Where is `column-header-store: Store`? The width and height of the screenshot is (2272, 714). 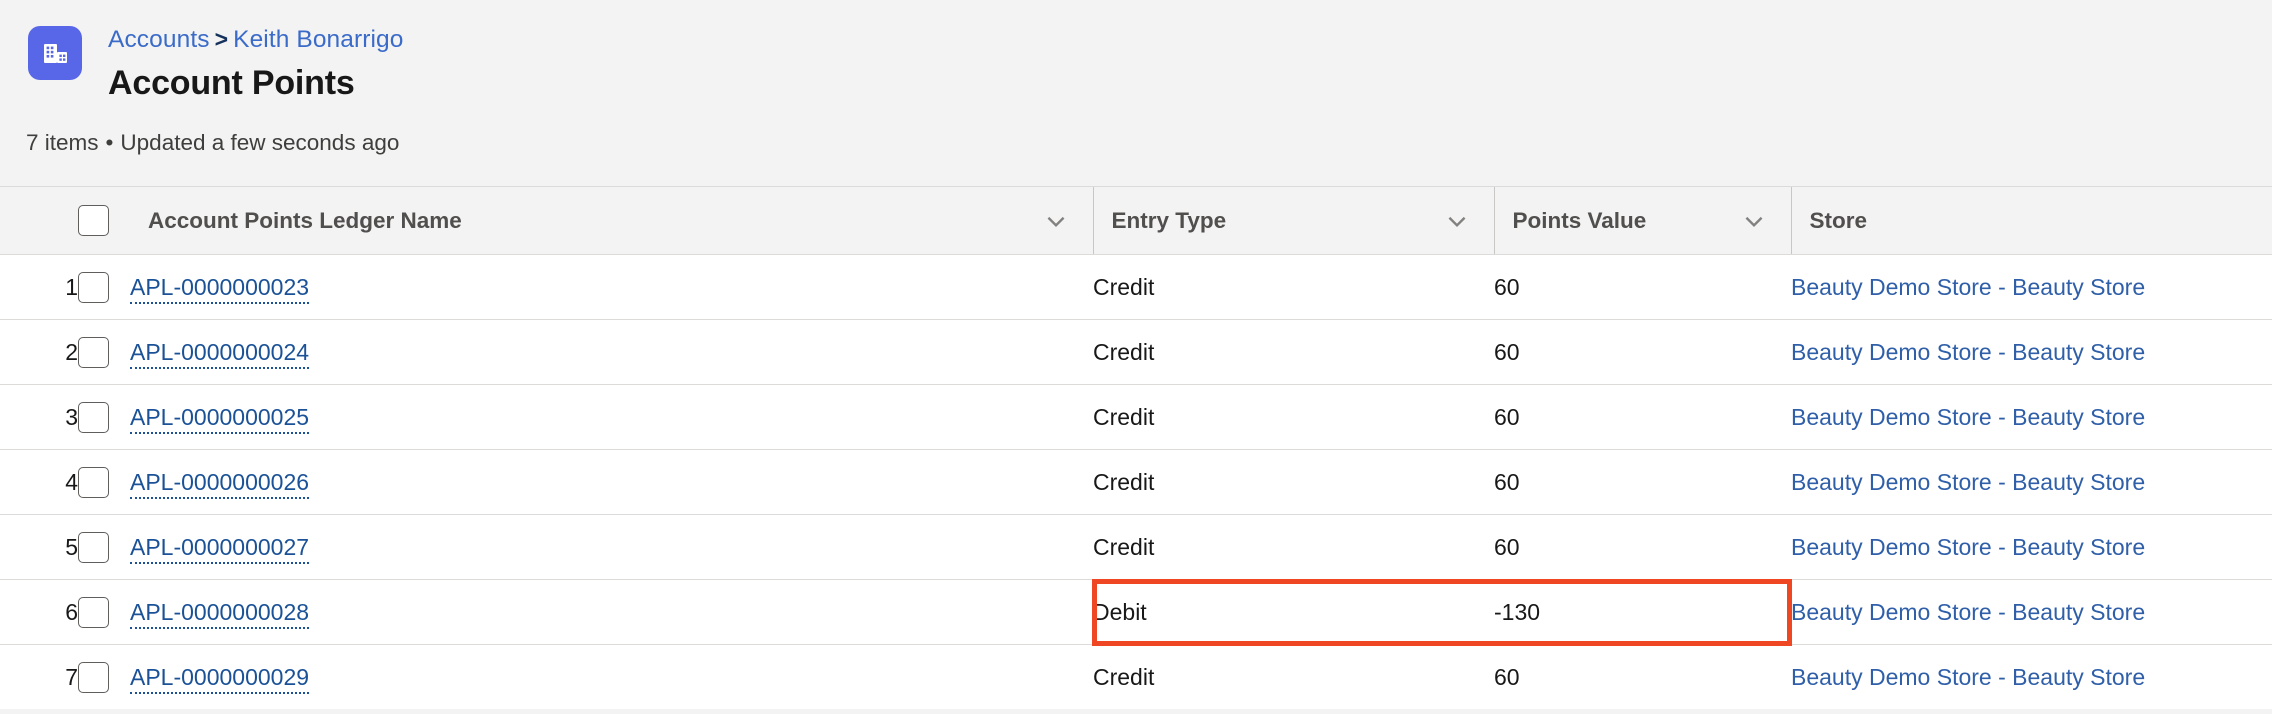
column-header-store: Store is located at coordinates (2031, 220).